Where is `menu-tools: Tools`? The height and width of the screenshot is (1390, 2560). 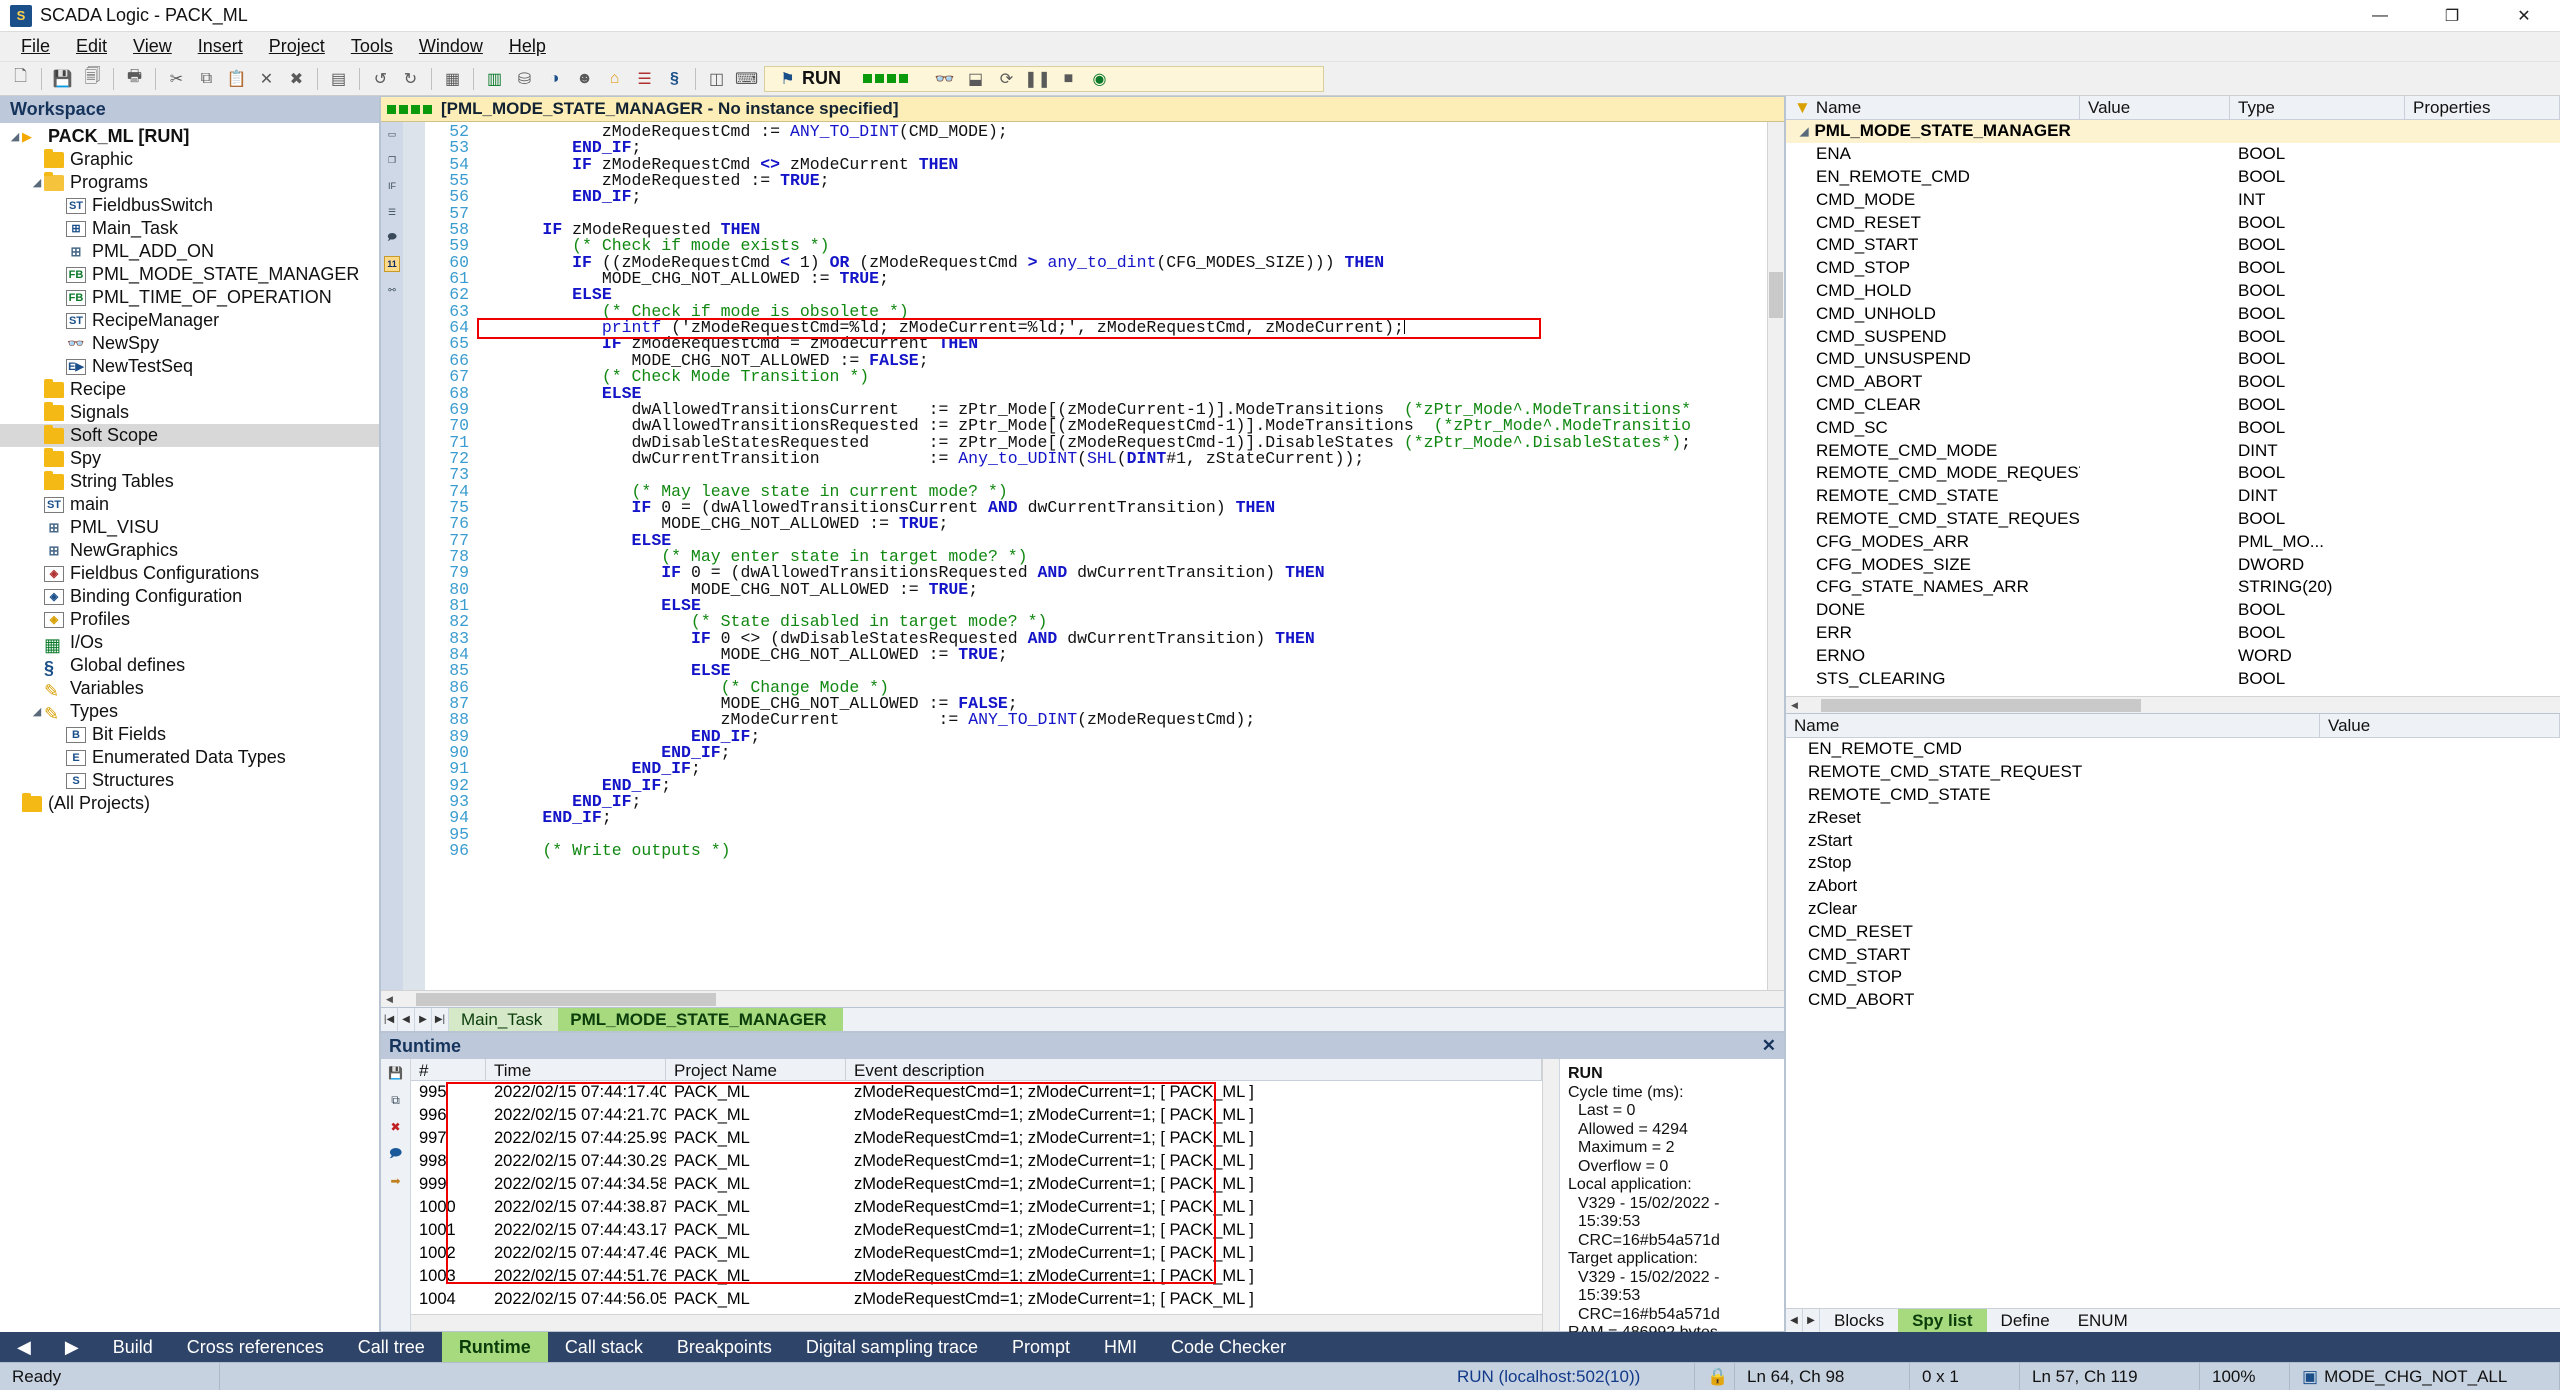
menu-tools: Tools is located at coordinates (372, 46).